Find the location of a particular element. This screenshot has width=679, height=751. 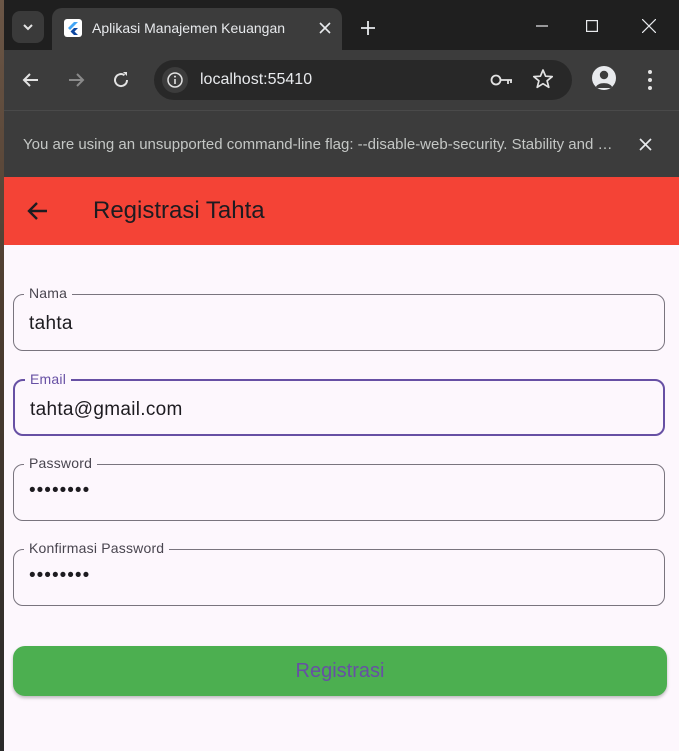

name-field: Nama tahta is located at coordinates (339, 318).